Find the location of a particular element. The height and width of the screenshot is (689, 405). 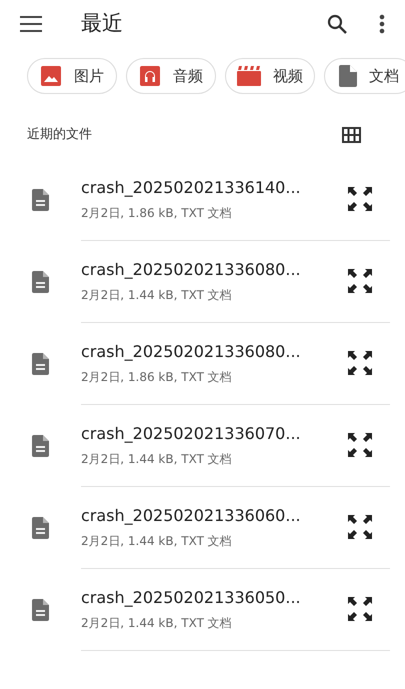

category-chip: 视频 is located at coordinates (270, 76).